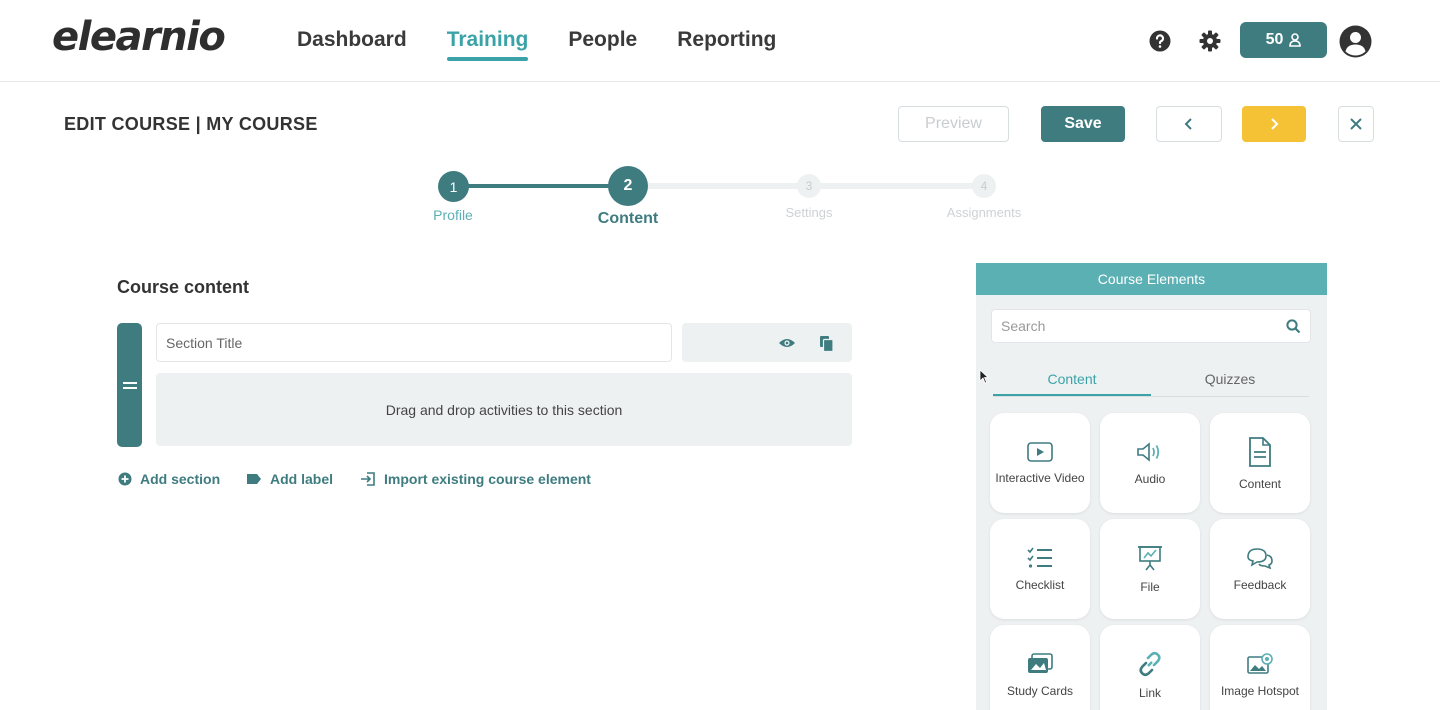  I want to click on element-audio: Audio, so click(1150, 463).